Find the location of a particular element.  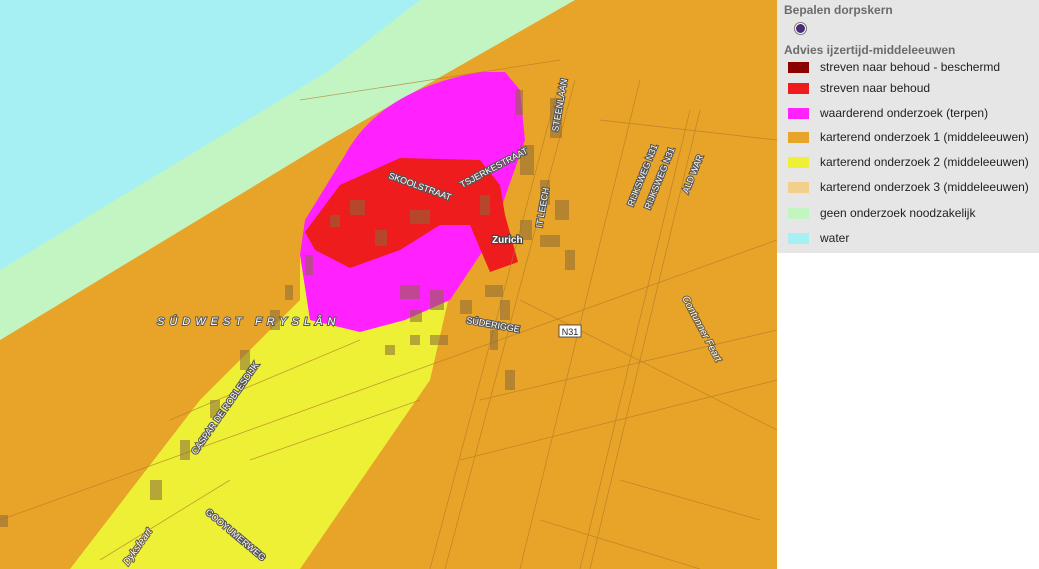

label-sudwest-fryslan: SÚDWEST FRYSLÂN is located at coordinates (248, 321).